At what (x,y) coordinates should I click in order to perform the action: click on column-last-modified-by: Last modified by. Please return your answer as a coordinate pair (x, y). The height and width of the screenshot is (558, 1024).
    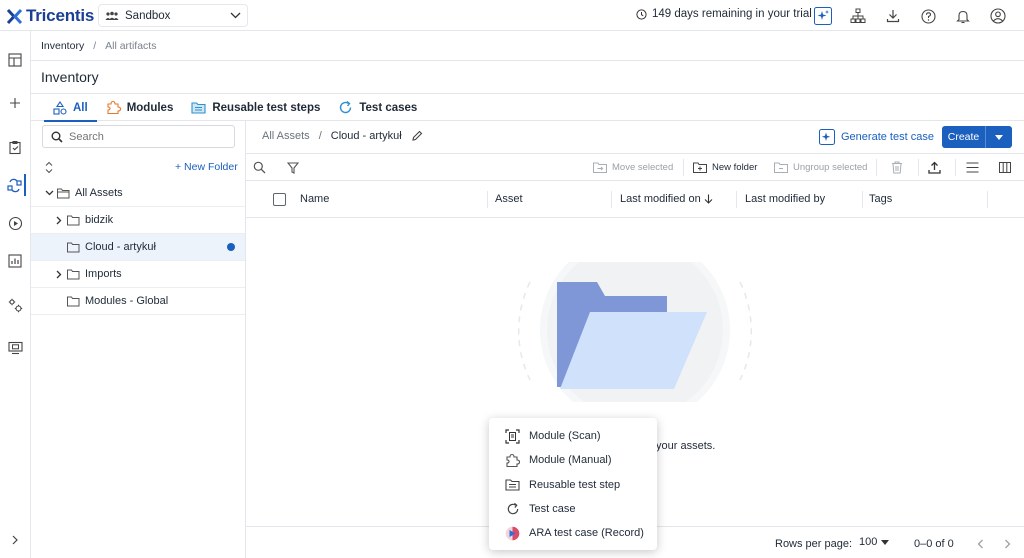
    Looking at the image, I should click on (785, 199).